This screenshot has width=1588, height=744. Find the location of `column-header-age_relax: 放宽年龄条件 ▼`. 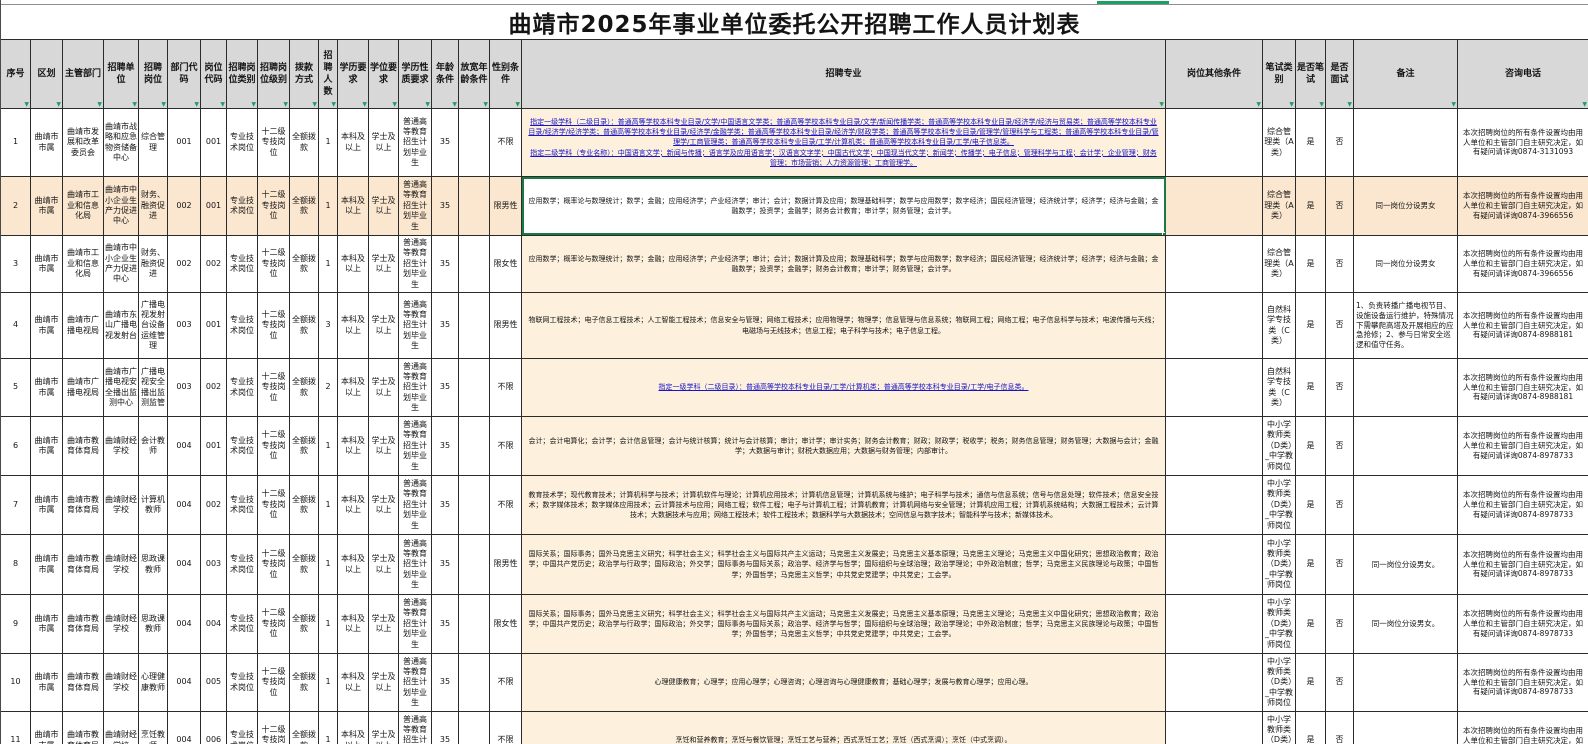

column-header-age_relax: 放宽年龄条件 ▼ is located at coordinates (474, 74).